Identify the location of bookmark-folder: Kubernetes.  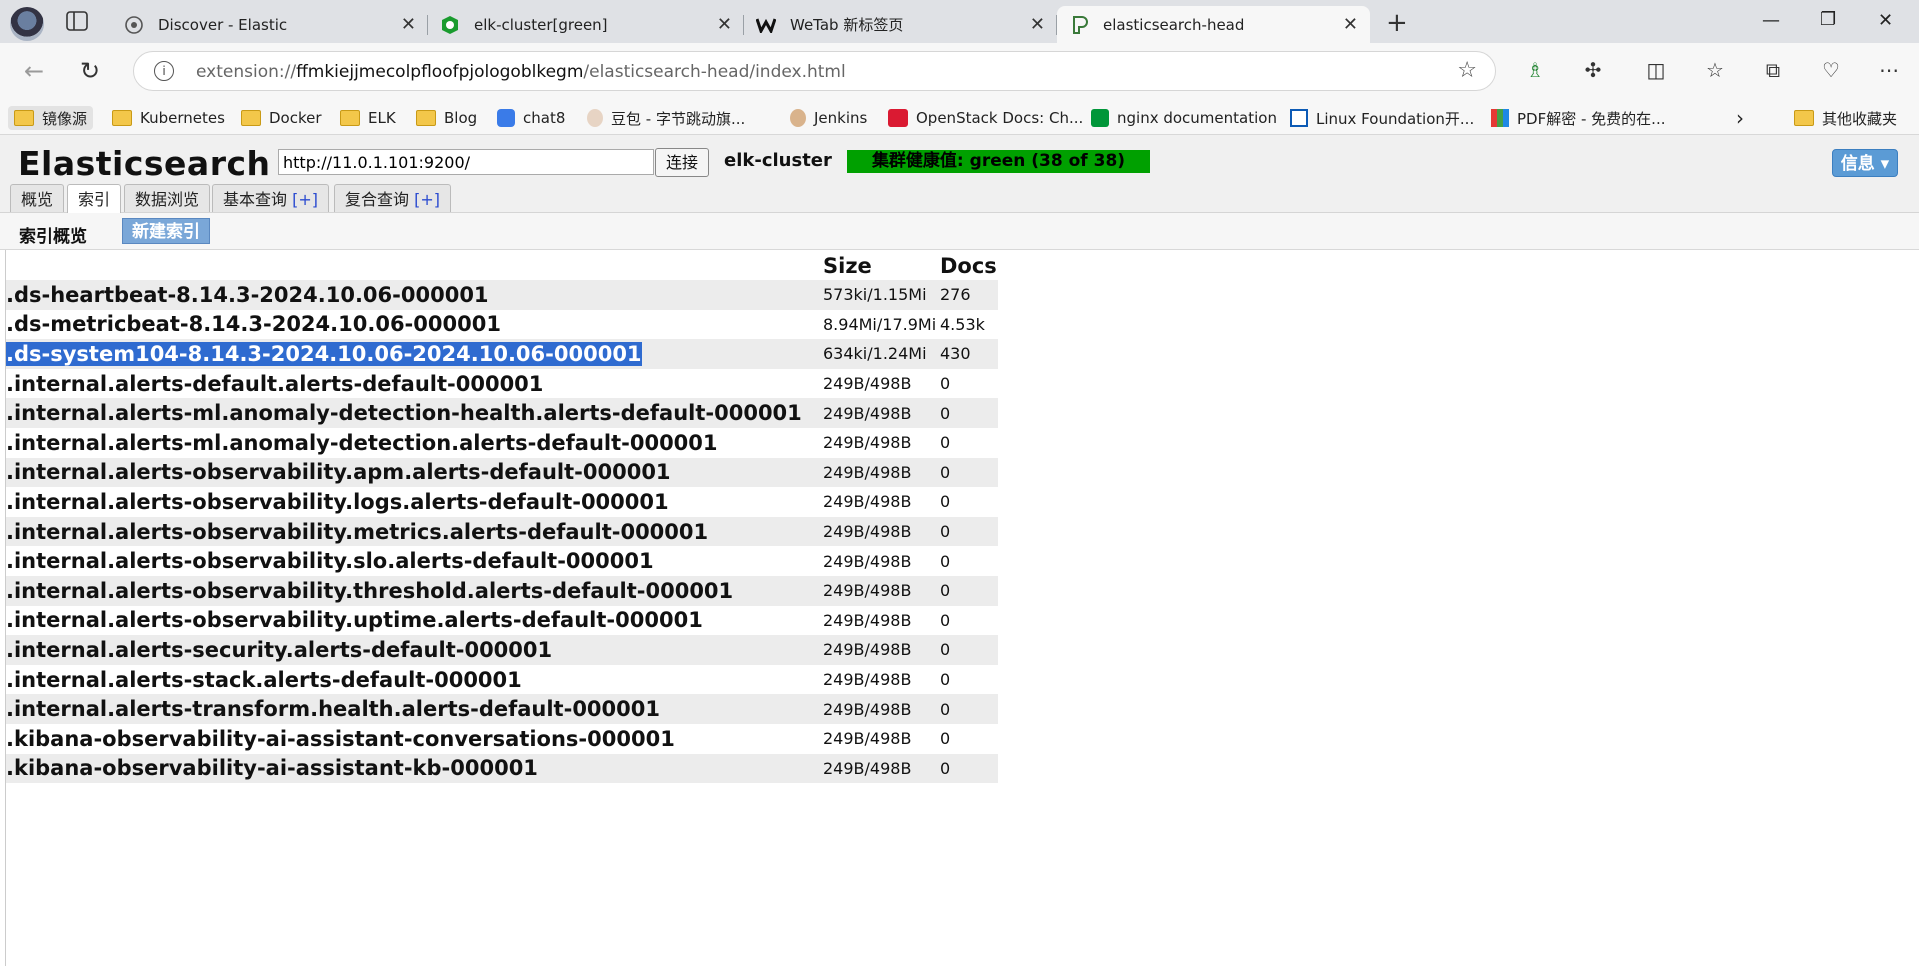
(168, 118).